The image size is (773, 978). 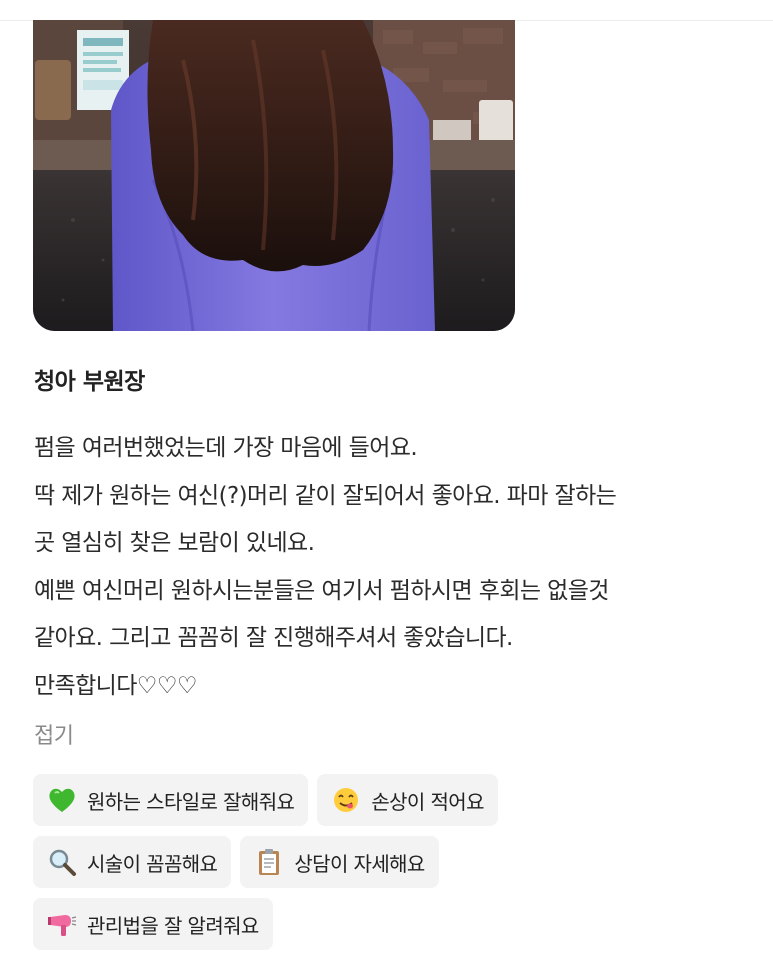 I want to click on savoring-face-icon, so click(x=346, y=800).